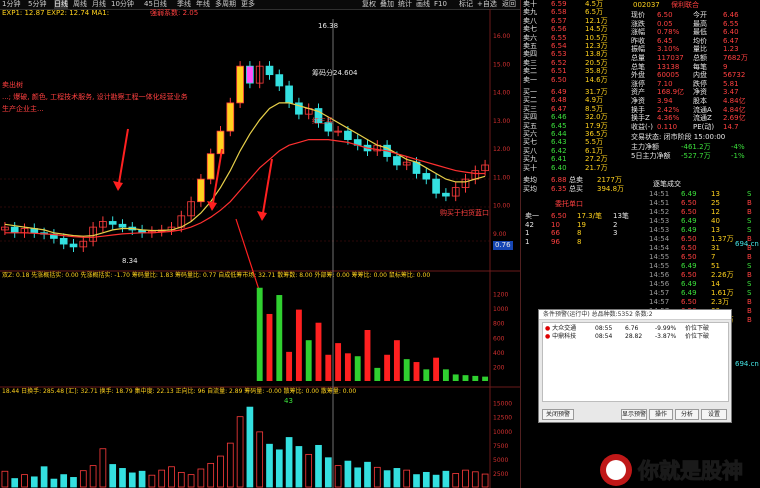 The width and height of the screenshot is (760, 488). I want to click on tick-volume: 51, so click(715, 266).